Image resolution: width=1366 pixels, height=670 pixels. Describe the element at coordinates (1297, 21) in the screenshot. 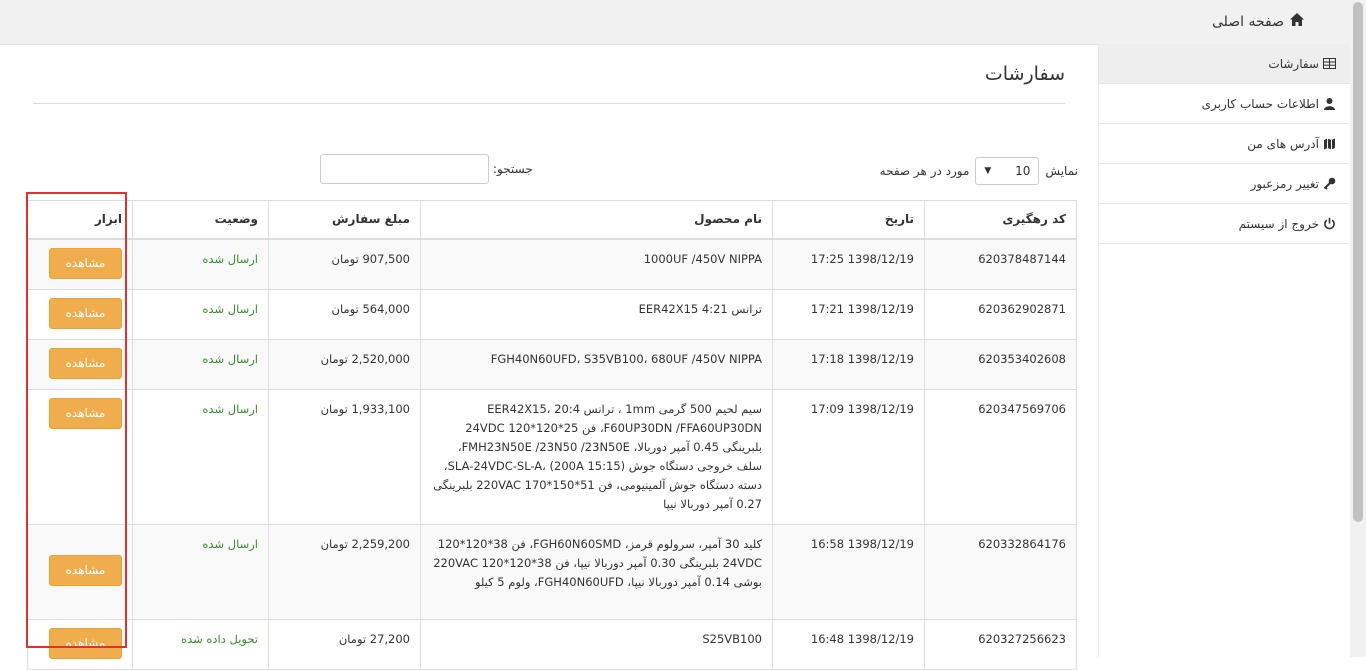

I see `home-icon` at that location.